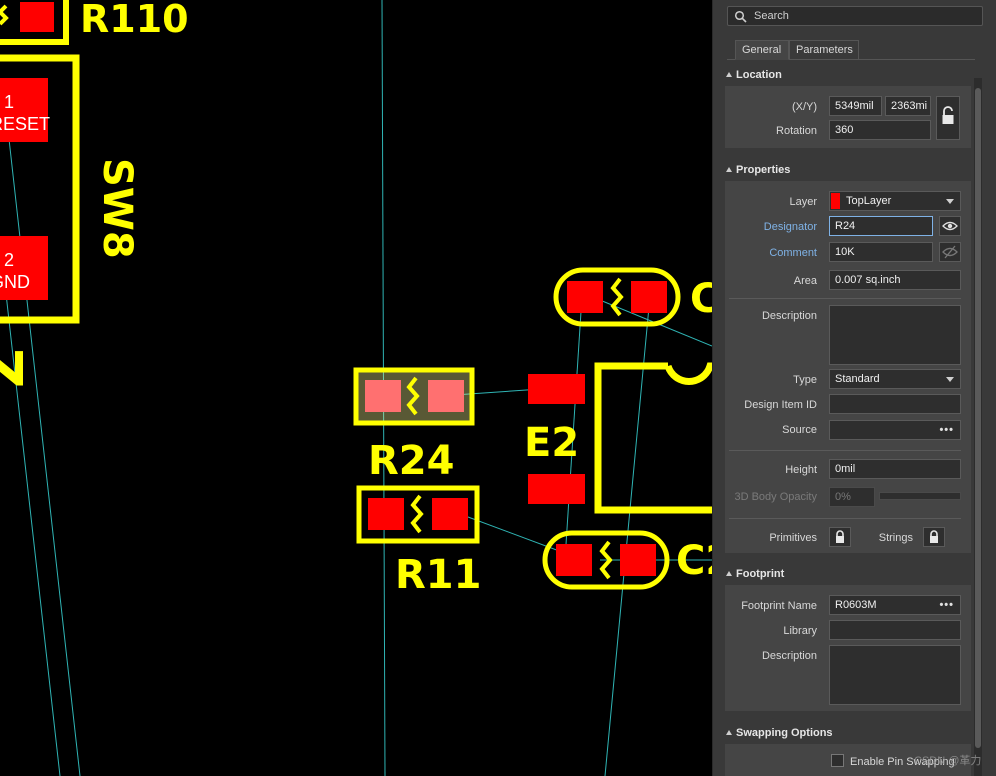  Describe the element at coordinates (414, 396) in the screenshot. I see `r24-footprint` at that location.